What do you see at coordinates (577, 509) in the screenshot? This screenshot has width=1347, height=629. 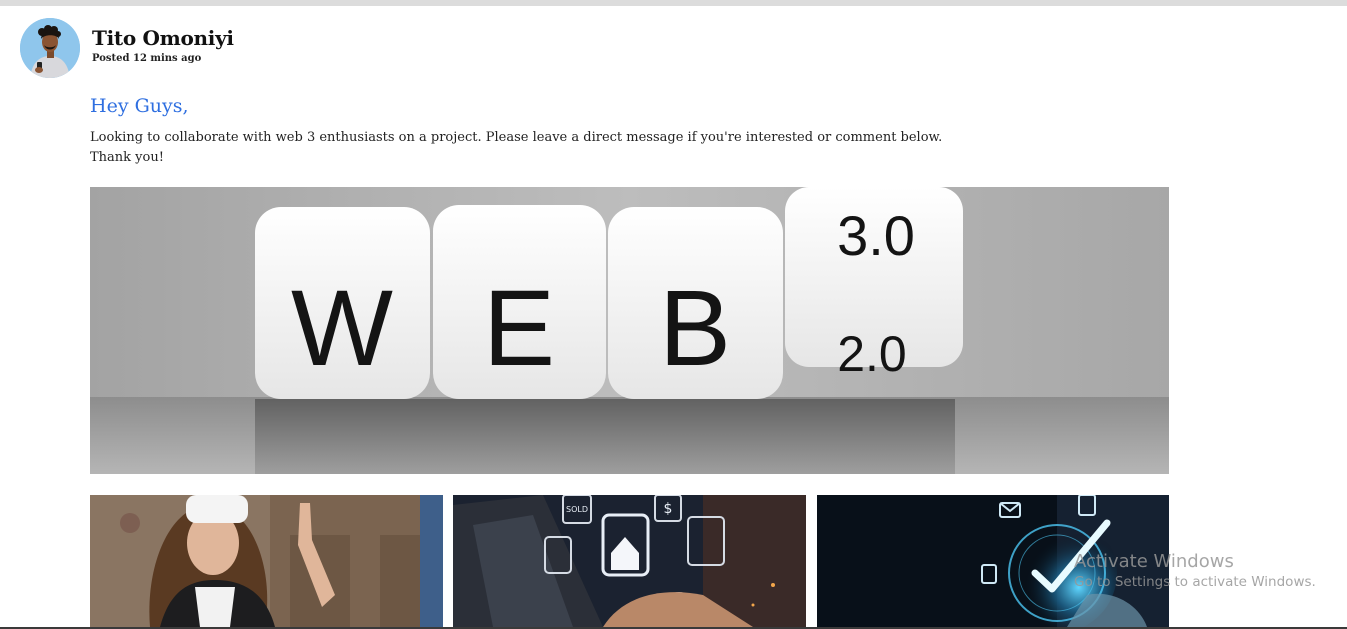 I see `sold-badge: SOLD` at bounding box center [577, 509].